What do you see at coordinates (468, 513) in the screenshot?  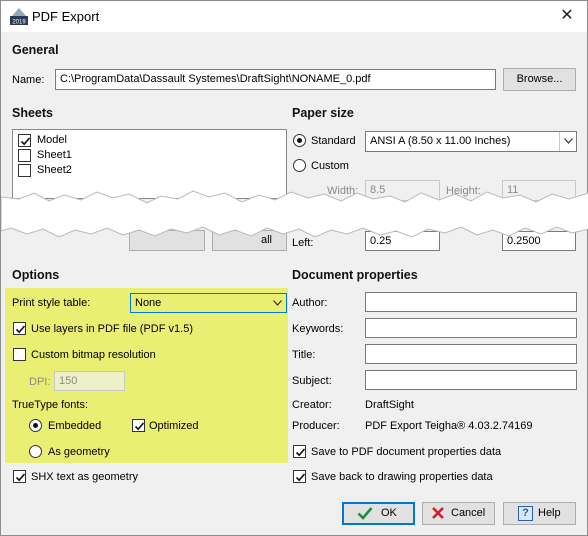 I see `cancel-label: Cancel` at bounding box center [468, 513].